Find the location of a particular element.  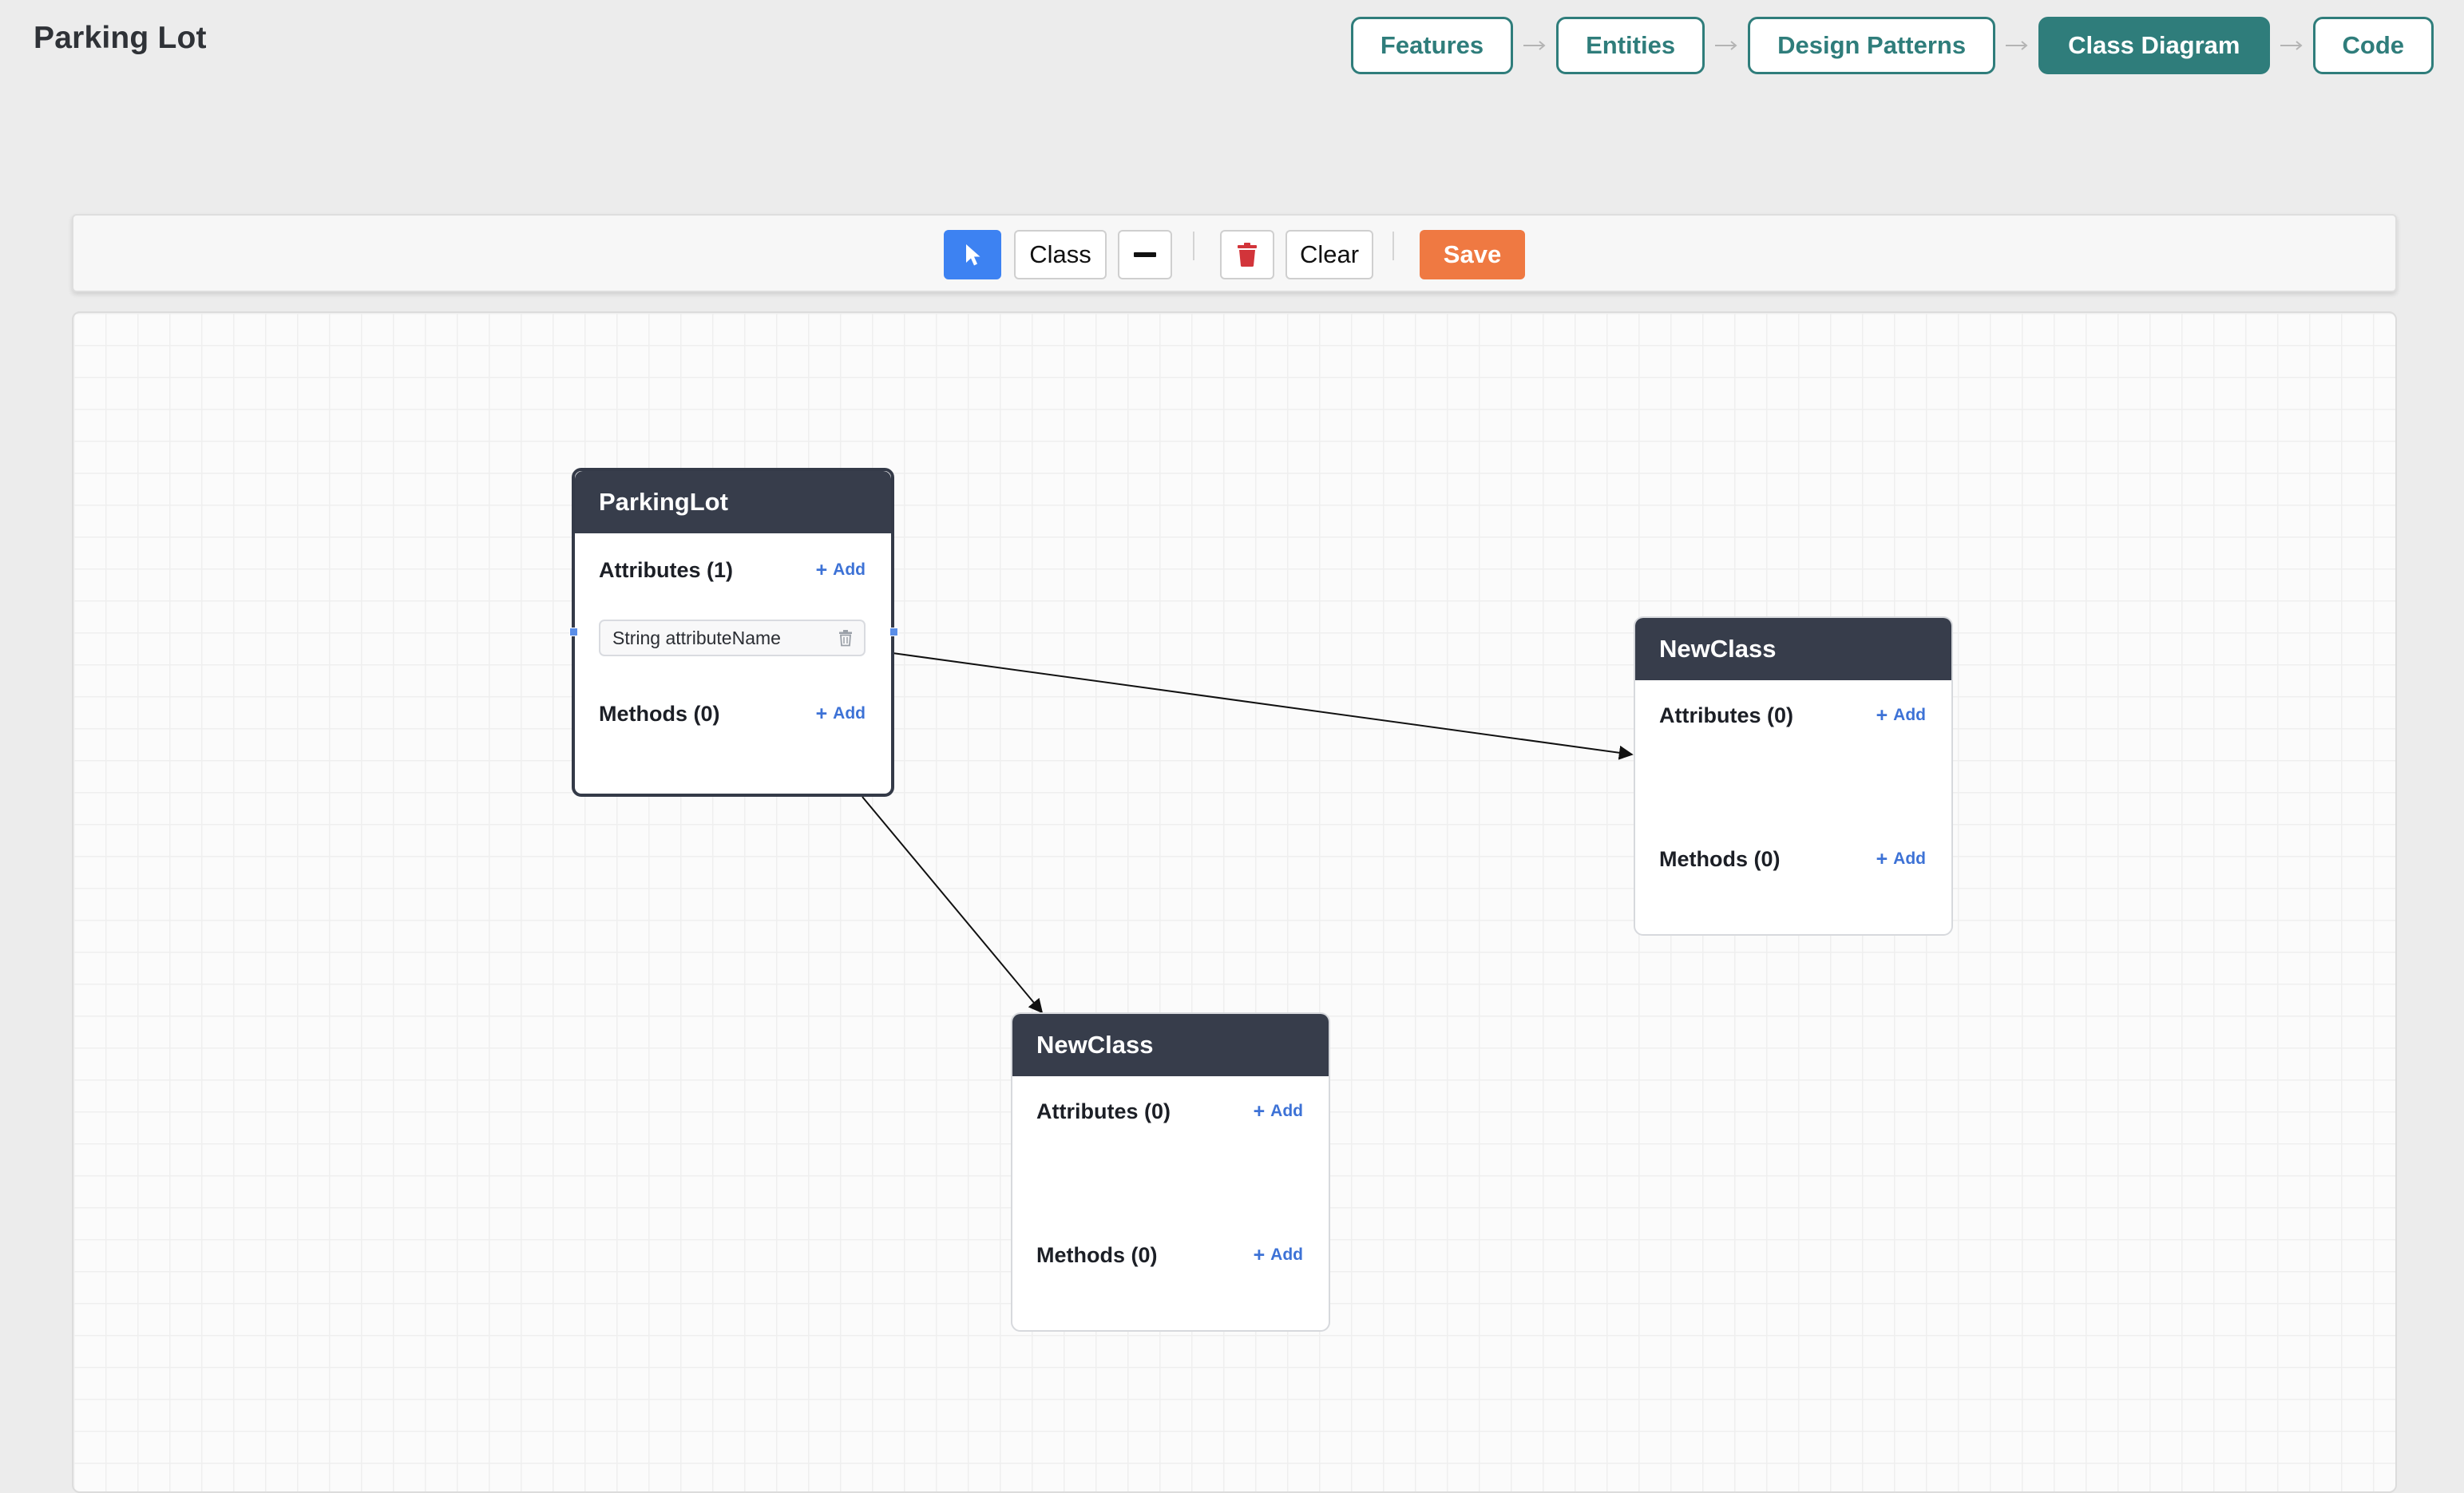

class-name: ParkingLot is located at coordinates (733, 502).